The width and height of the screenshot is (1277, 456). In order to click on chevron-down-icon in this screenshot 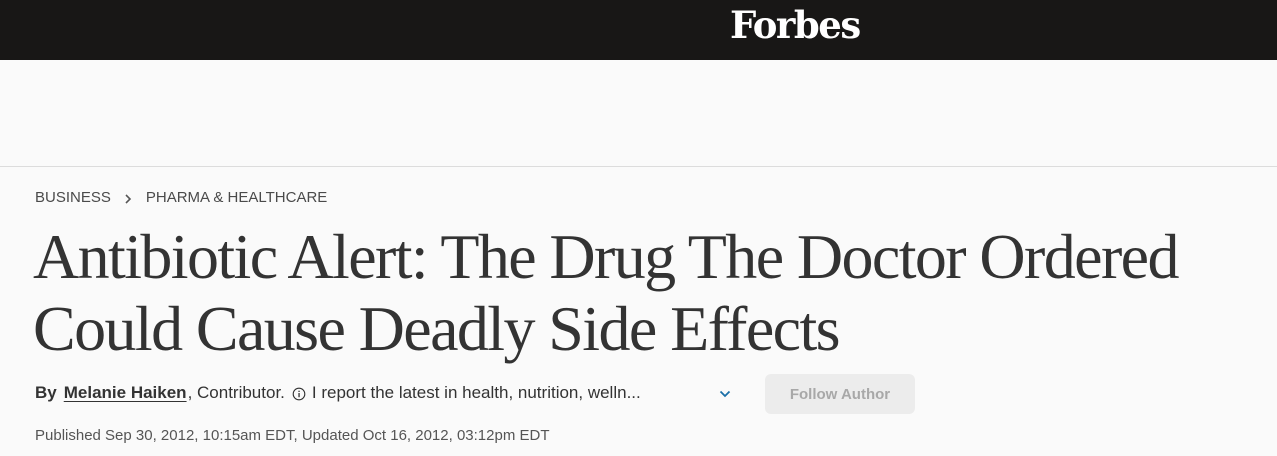, I will do `click(725, 396)`.